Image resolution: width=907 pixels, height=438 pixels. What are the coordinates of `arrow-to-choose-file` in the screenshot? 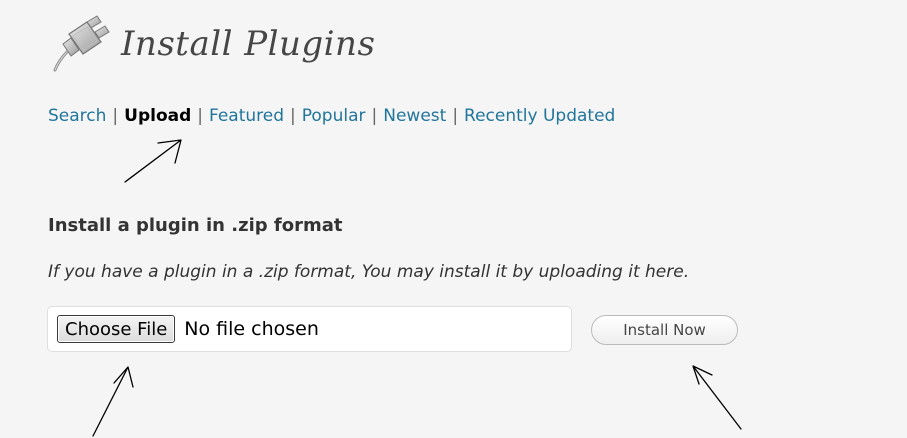 It's located at (113, 401).